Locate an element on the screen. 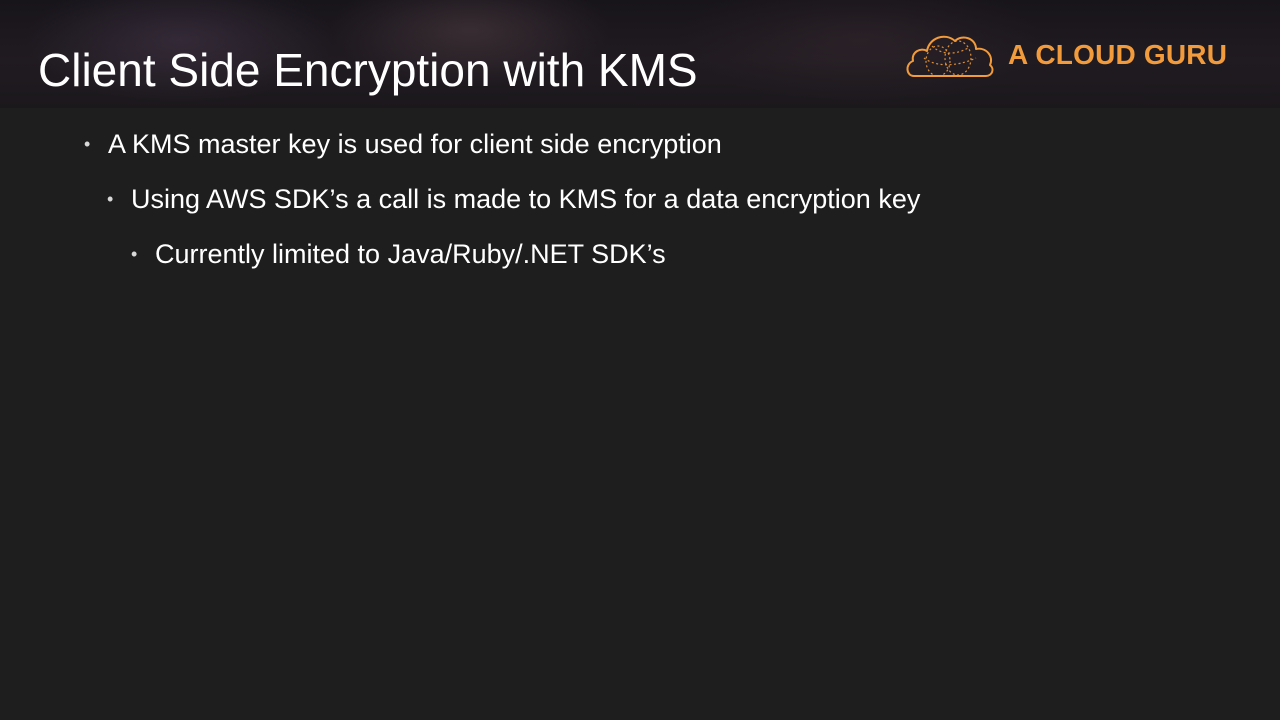 Image resolution: width=1280 pixels, height=720 pixels. brand-logo-text: A CLOUD GURU is located at coordinates (1118, 54).